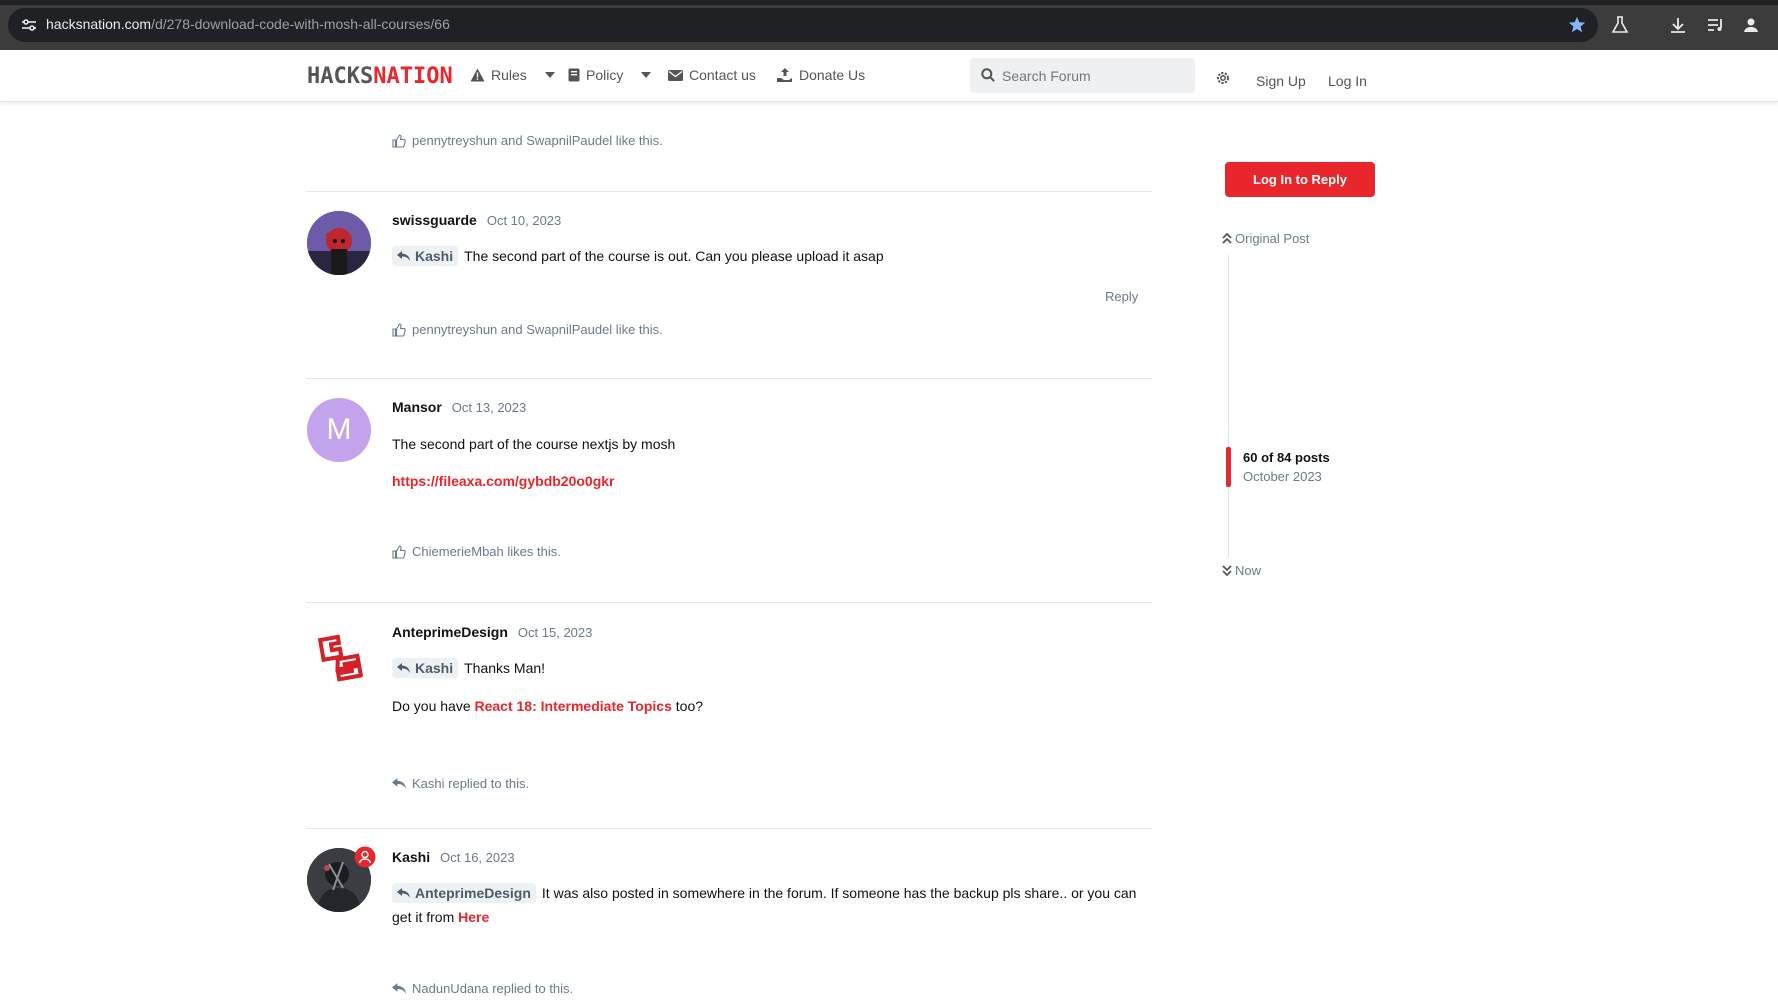 This screenshot has height=1005, width=1778. I want to click on mention-badge: AnteprimeDesign, so click(464, 893).